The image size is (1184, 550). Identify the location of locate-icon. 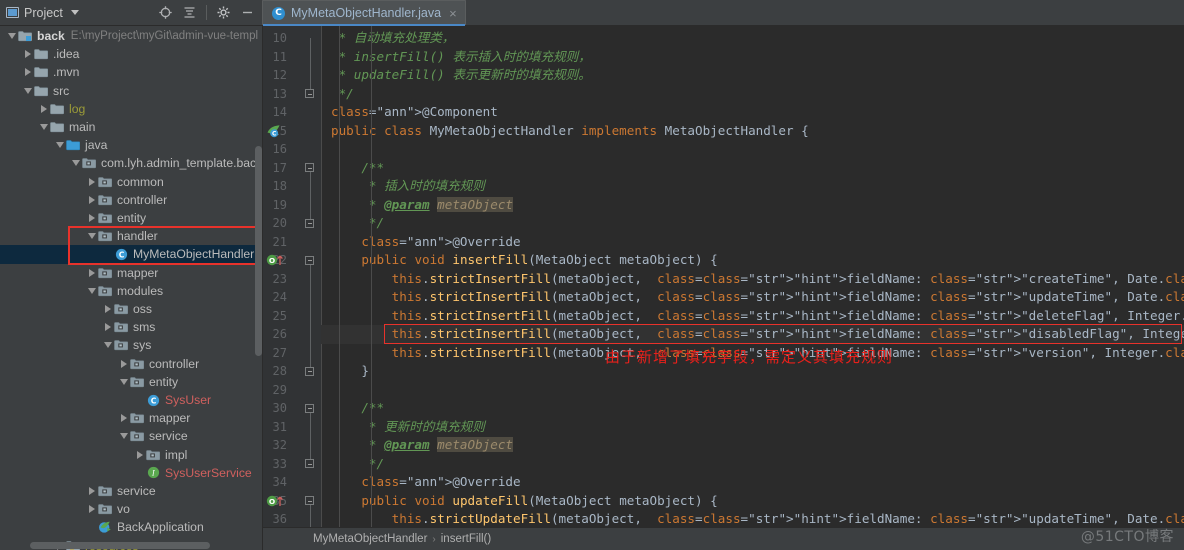
(165, 12).